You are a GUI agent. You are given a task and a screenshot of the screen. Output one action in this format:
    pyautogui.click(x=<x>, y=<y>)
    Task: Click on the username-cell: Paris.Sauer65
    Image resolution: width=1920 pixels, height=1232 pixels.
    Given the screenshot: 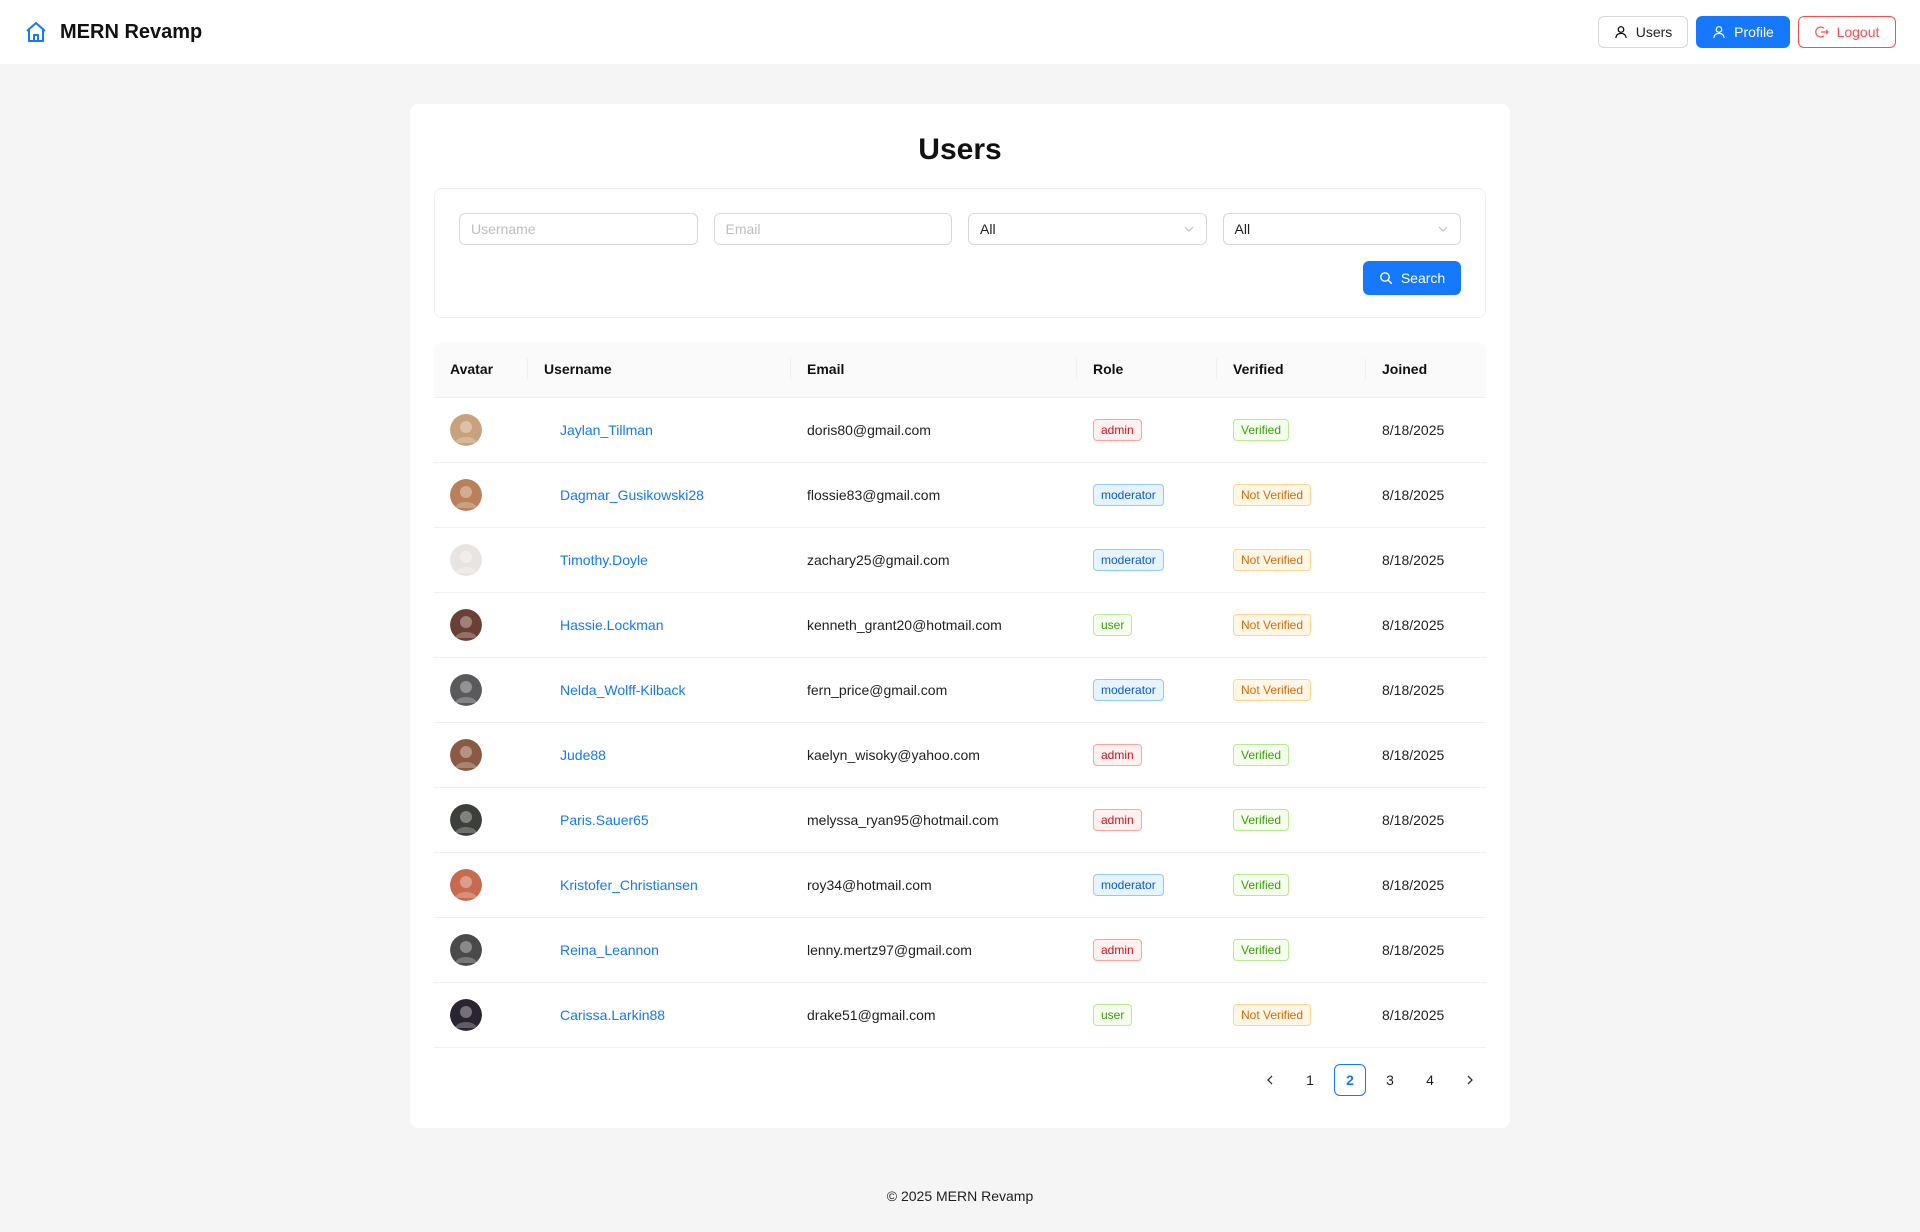 What is the action you would take?
    pyautogui.click(x=659, y=820)
    